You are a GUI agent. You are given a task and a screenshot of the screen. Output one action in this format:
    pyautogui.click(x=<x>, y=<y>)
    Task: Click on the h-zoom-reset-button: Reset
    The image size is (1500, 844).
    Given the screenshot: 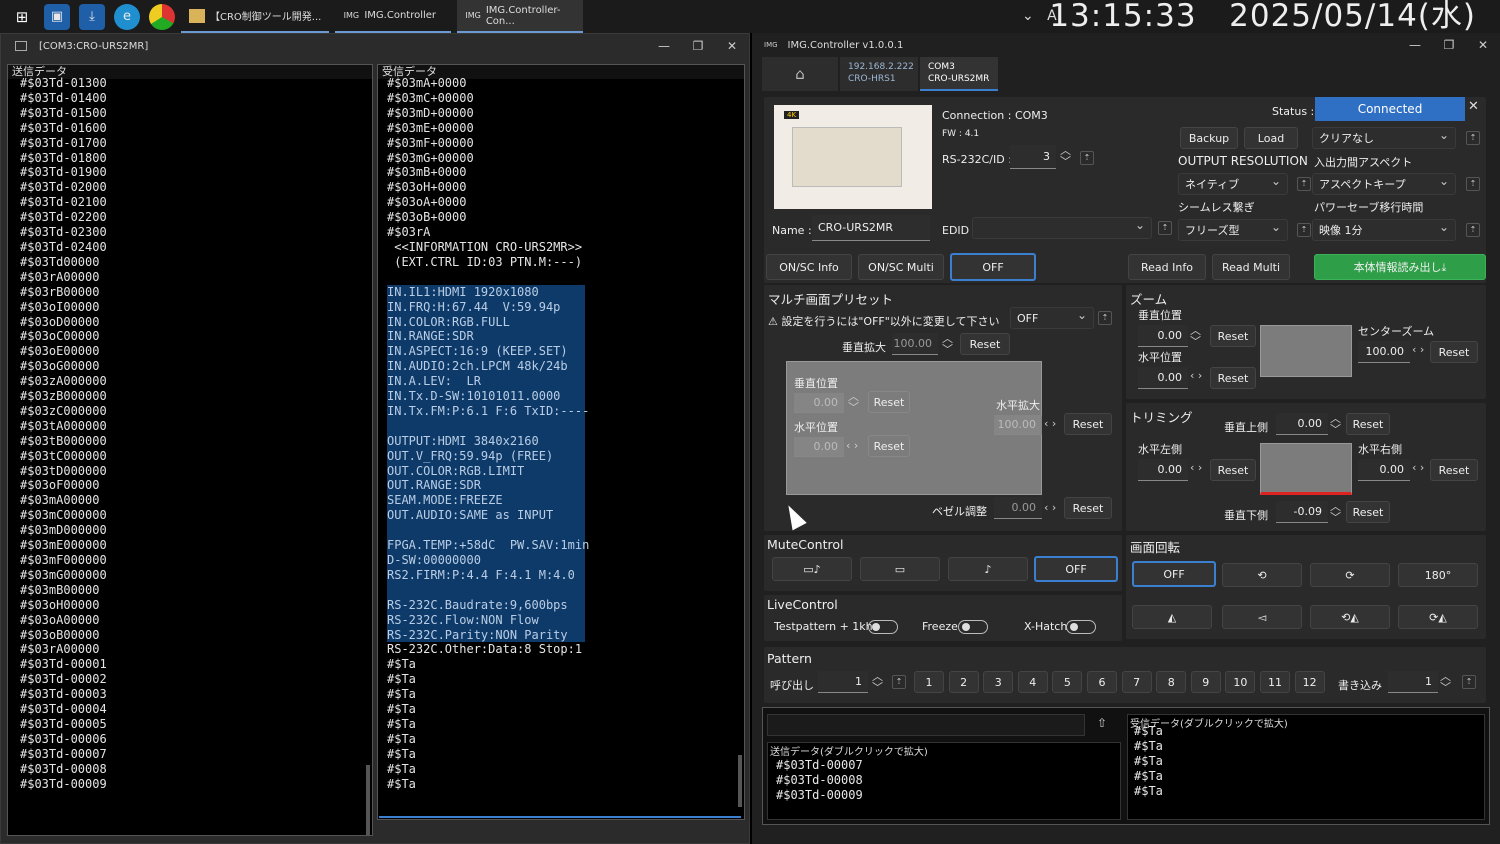 What is the action you would take?
    pyautogui.click(x=1088, y=424)
    